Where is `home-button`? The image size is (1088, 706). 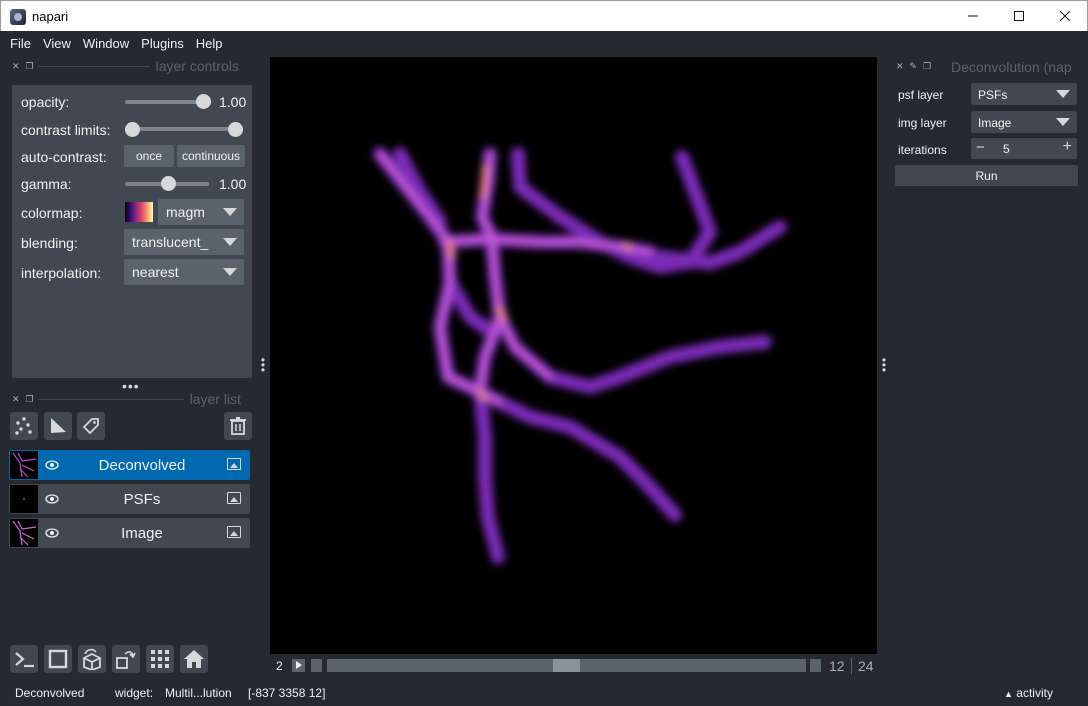
home-button is located at coordinates (194, 659).